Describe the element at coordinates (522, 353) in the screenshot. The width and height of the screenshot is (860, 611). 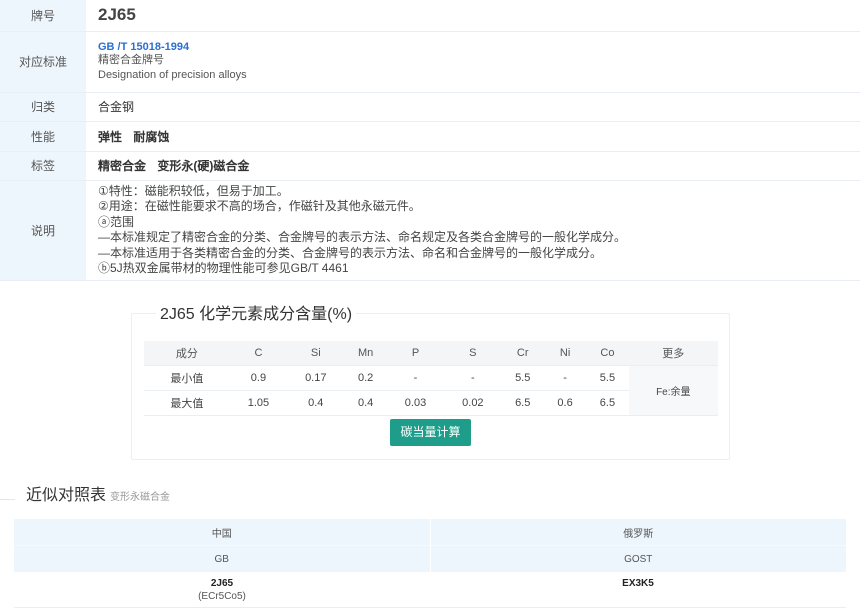
I see `col-header: Cr` at that location.